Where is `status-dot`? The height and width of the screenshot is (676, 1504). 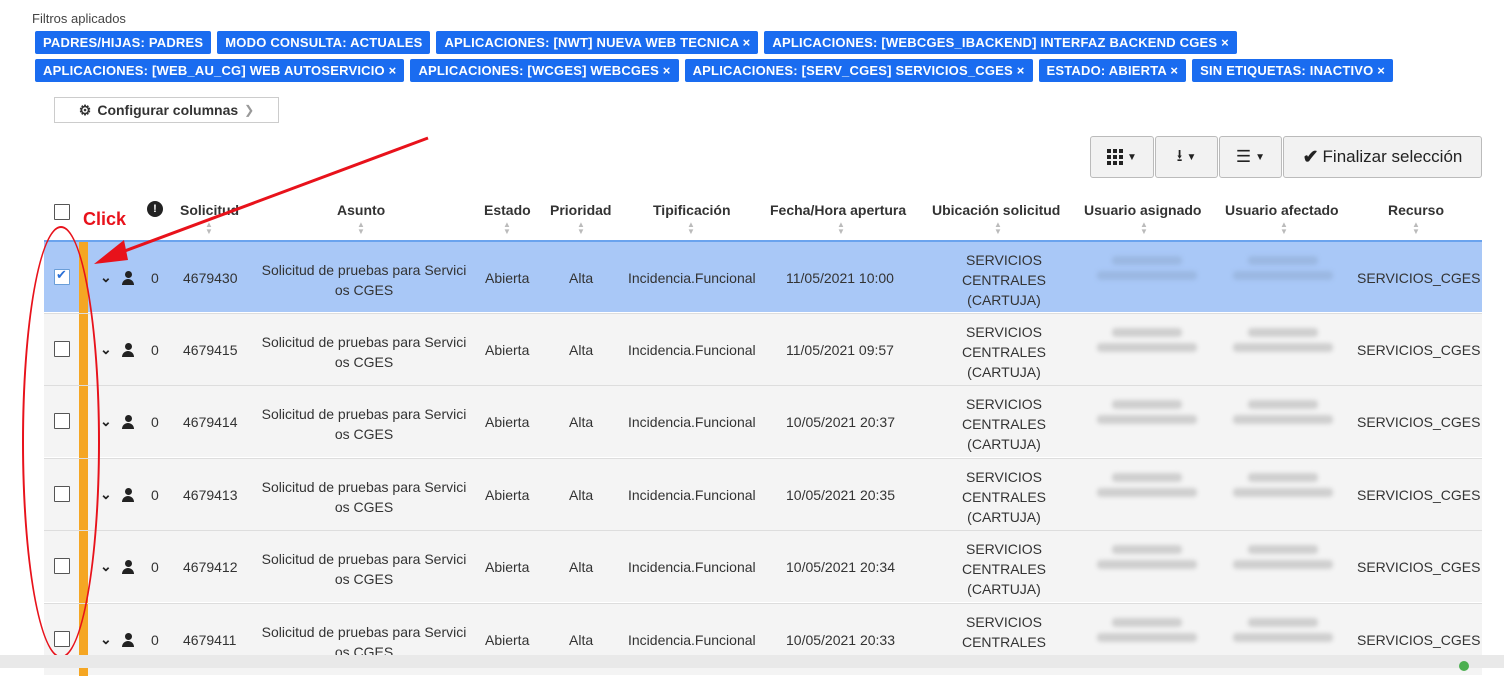
status-dot is located at coordinates (1464, 666).